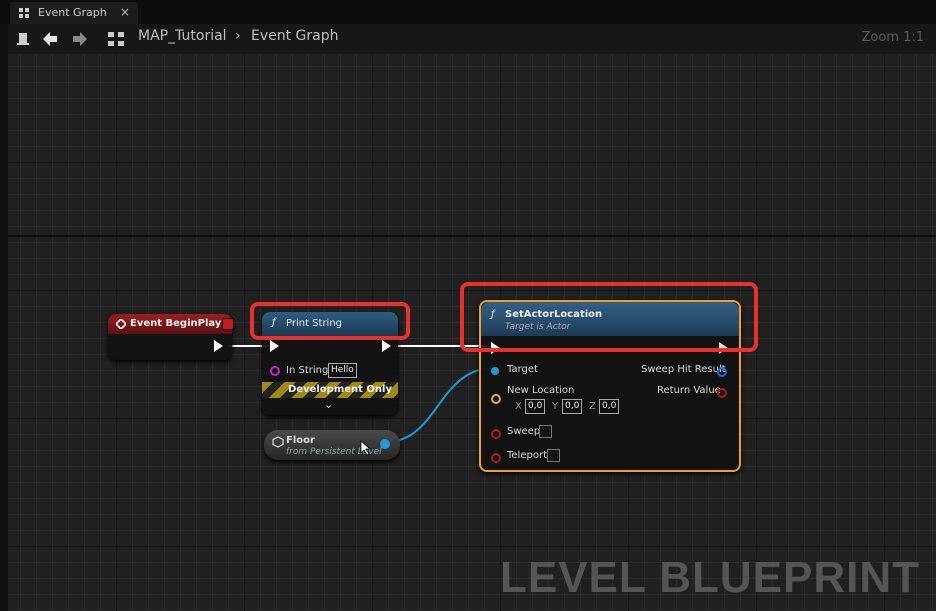 The image size is (936, 611). Describe the element at coordinates (527, 455) in the screenshot. I see `teleport-label: Teleport` at that location.